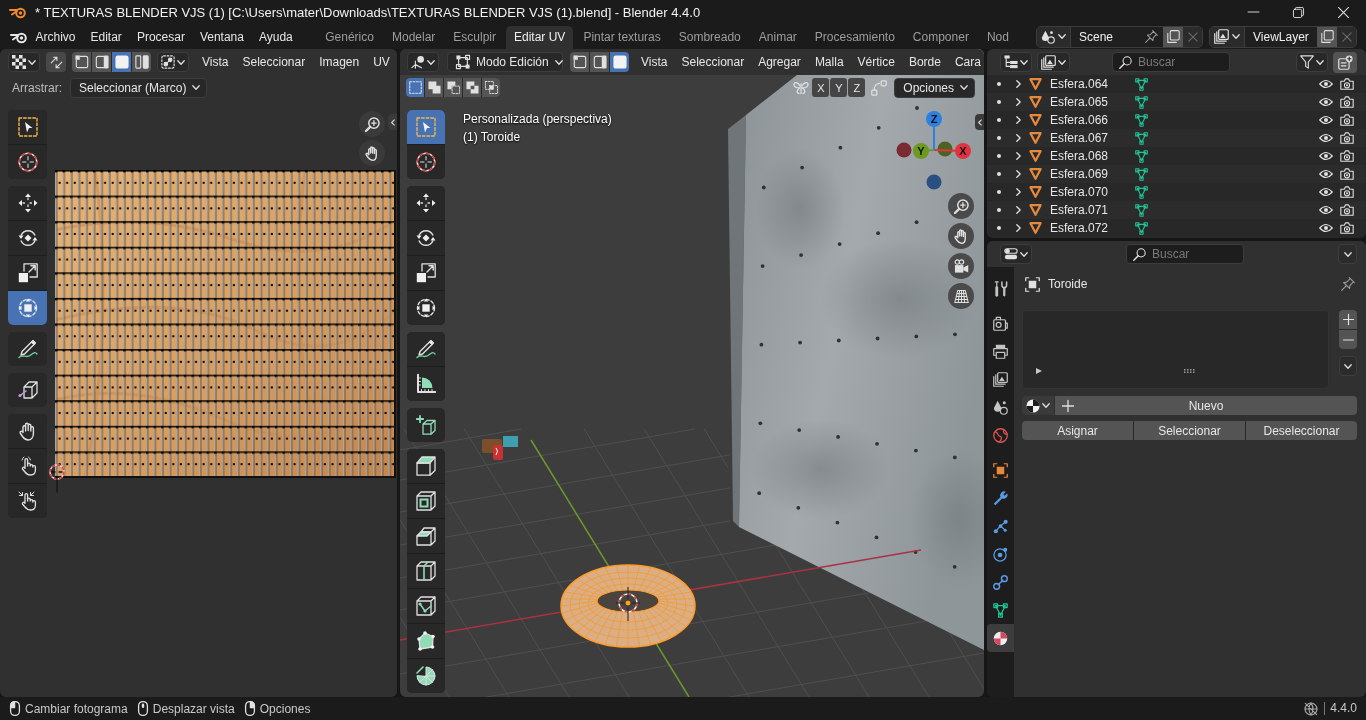 Image resolution: width=1366 pixels, height=720 pixels. What do you see at coordinates (426, 308) in the screenshot?
I see `transform-tool` at bounding box center [426, 308].